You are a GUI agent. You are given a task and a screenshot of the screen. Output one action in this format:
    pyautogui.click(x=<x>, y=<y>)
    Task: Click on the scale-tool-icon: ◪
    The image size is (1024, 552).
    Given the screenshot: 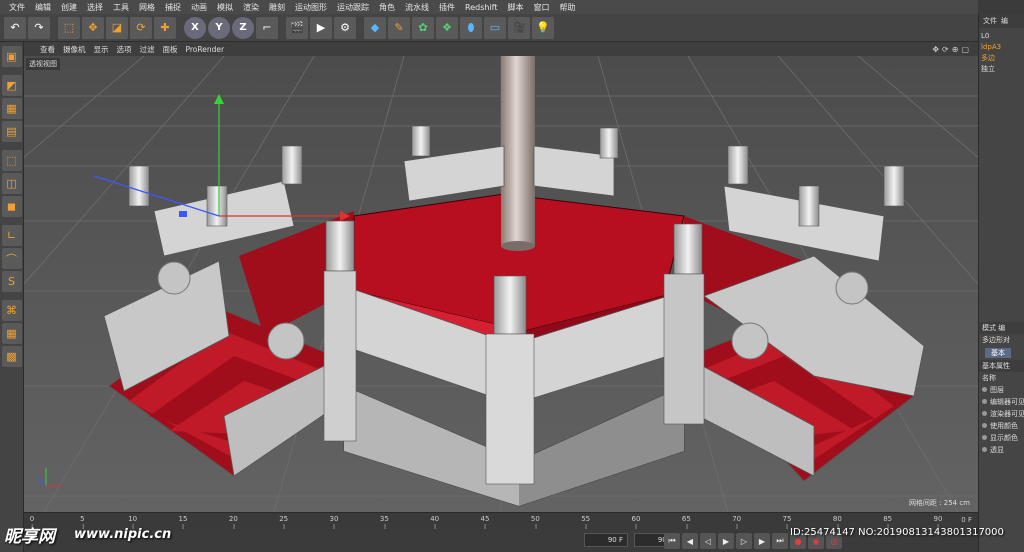 What is the action you would take?
    pyautogui.click(x=117, y=27)
    